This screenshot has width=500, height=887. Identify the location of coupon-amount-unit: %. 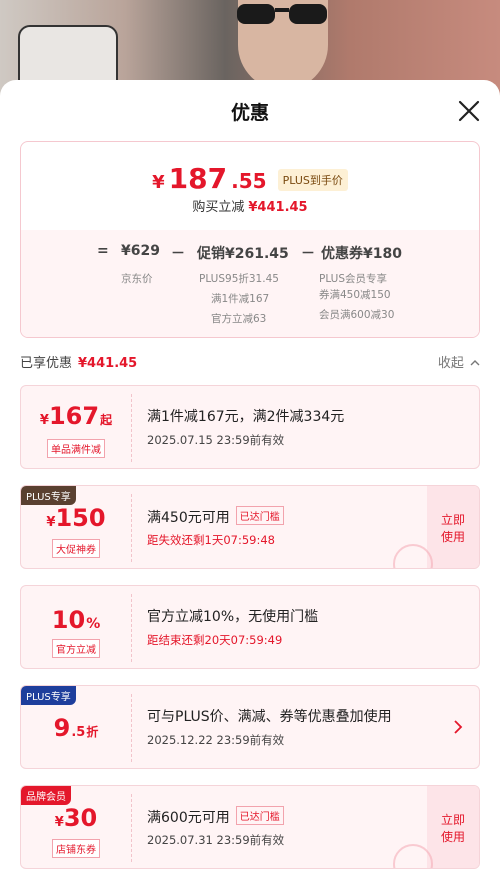
(93, 624).